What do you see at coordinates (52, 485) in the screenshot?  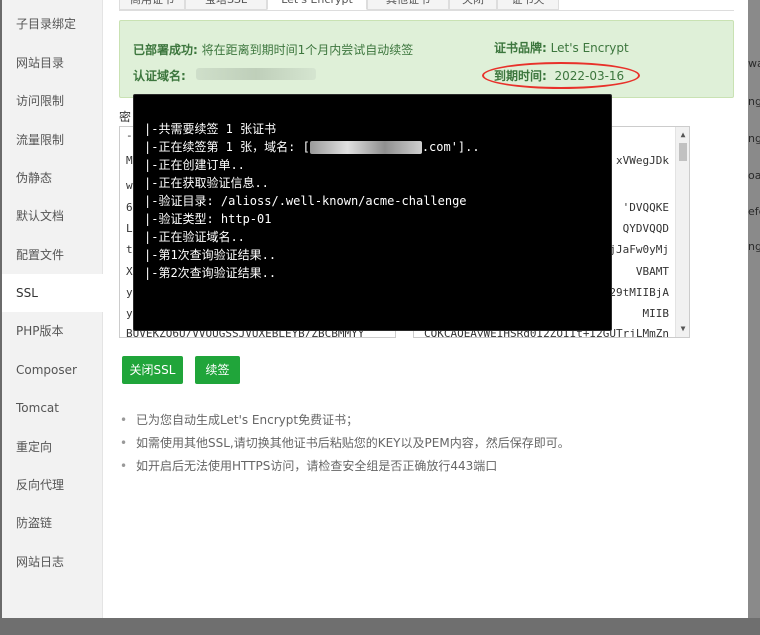 I see `sidebar-item-reverse-proxy: 反向代理` at bounding box center [52, 485].